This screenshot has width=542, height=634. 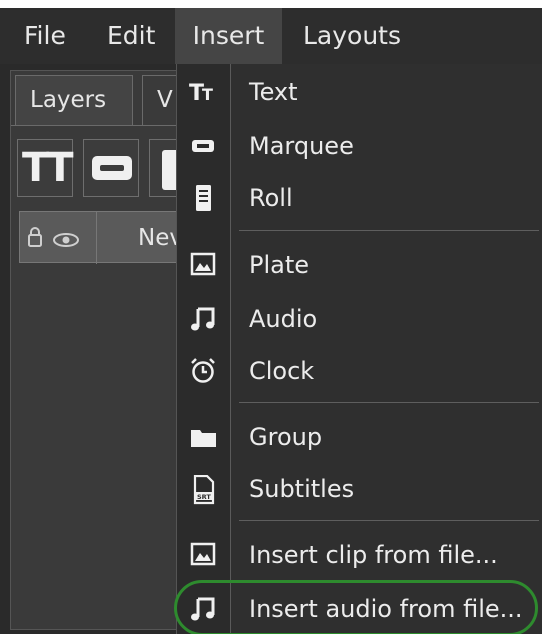 What do you see at coordinates (302, 489) in the screenshot?
I see `menu-item-label: Subtitles` at bounding box center [302, 489].